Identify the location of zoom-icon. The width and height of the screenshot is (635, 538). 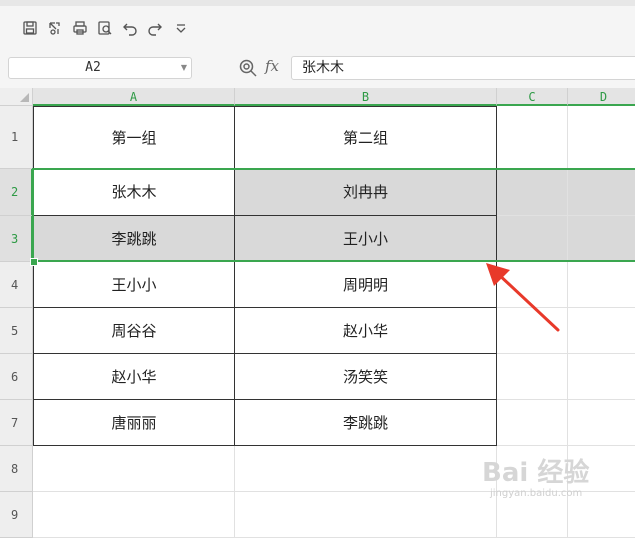
(248, 68).